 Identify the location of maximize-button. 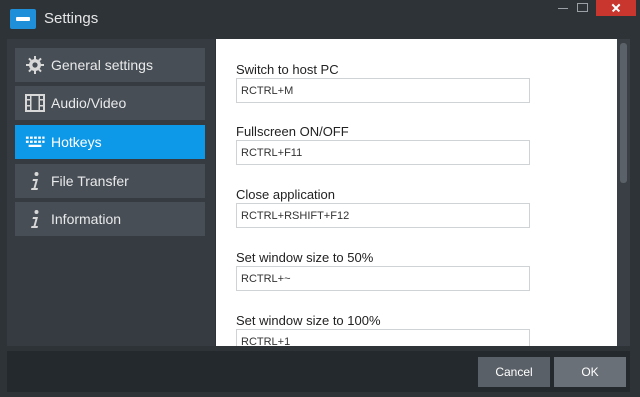
(583, 8).